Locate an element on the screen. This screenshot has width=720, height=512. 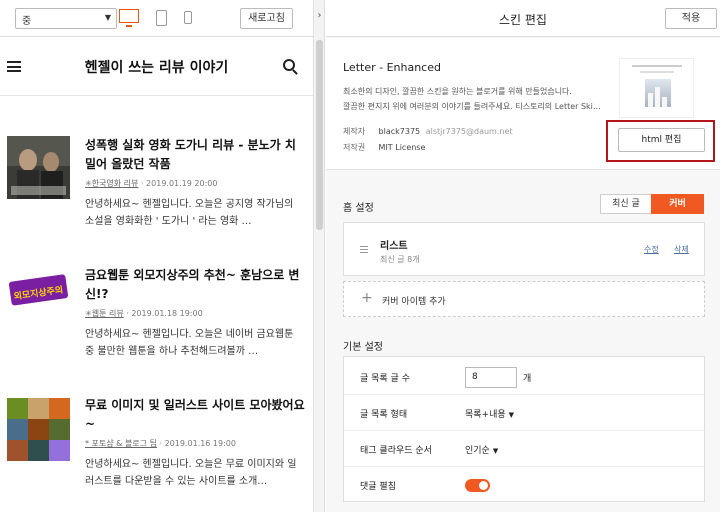
blog-title: 헨젤이 쓰는 리뷰 이야기 is located at coordinates (156, 67).